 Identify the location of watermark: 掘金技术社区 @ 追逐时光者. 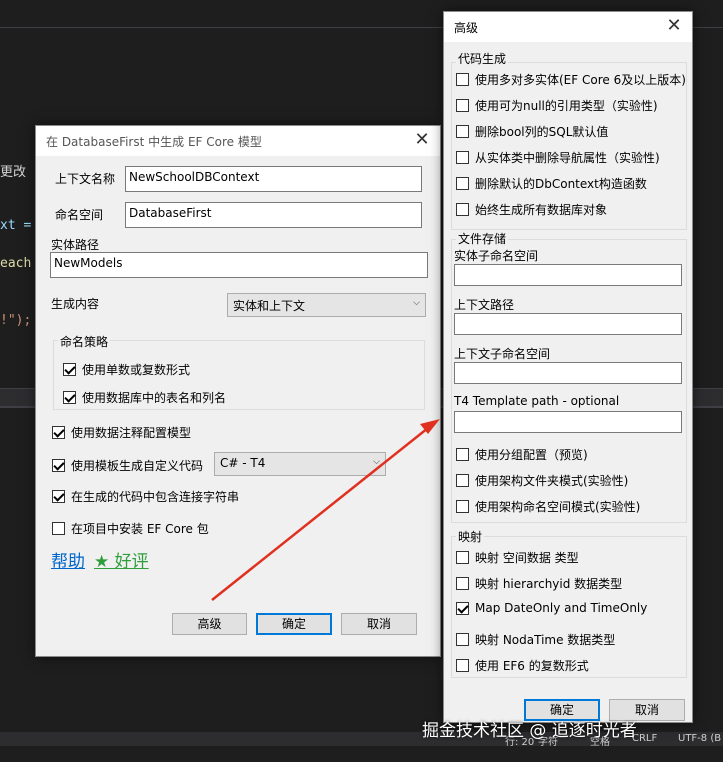
(529, 731).